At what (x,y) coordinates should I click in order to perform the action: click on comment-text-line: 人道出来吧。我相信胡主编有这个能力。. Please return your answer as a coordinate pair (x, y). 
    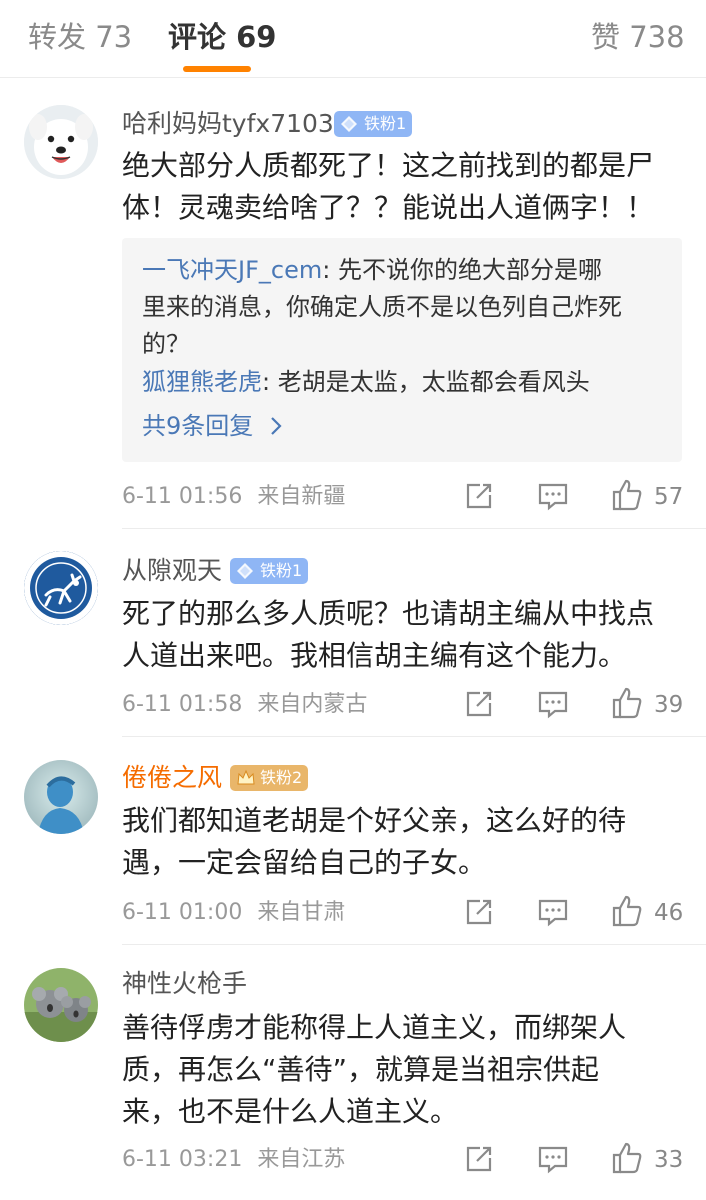
    Looking at the image, I should click on (374, 655).